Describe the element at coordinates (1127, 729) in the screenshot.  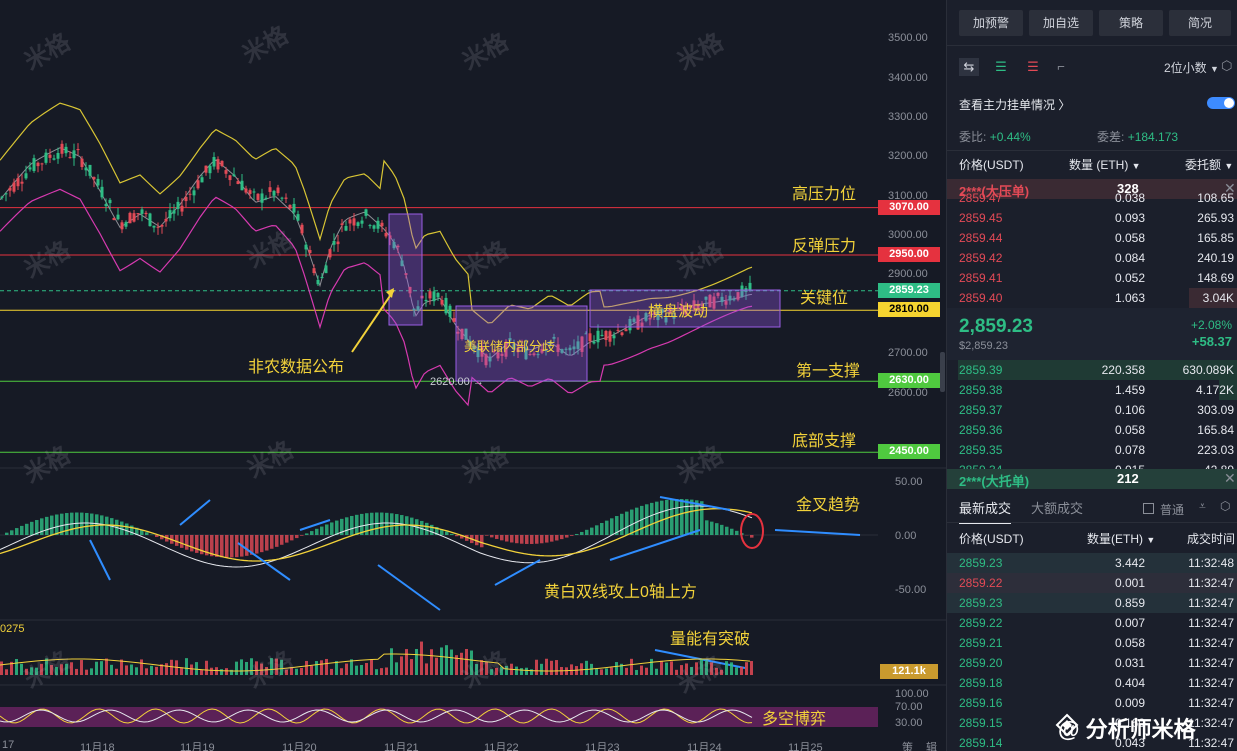
I see `brand-text: @ 分析师米格` at that location.